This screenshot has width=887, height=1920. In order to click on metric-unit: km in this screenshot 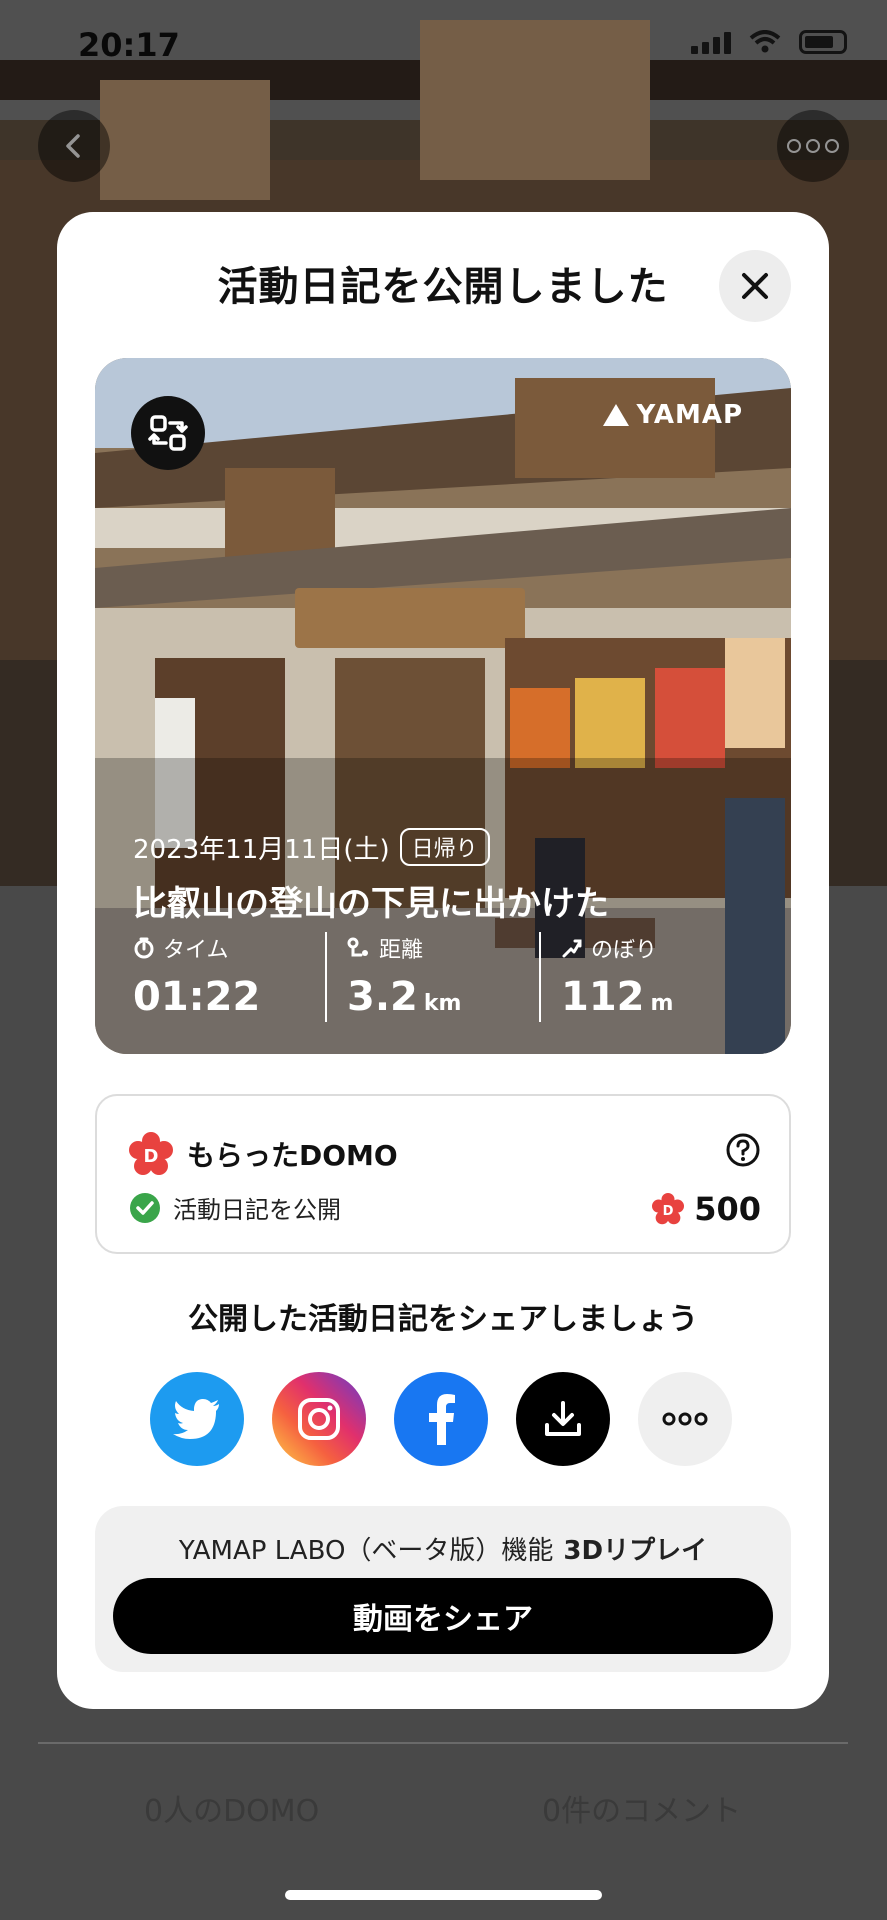, I will do `click(442, 1003)`.